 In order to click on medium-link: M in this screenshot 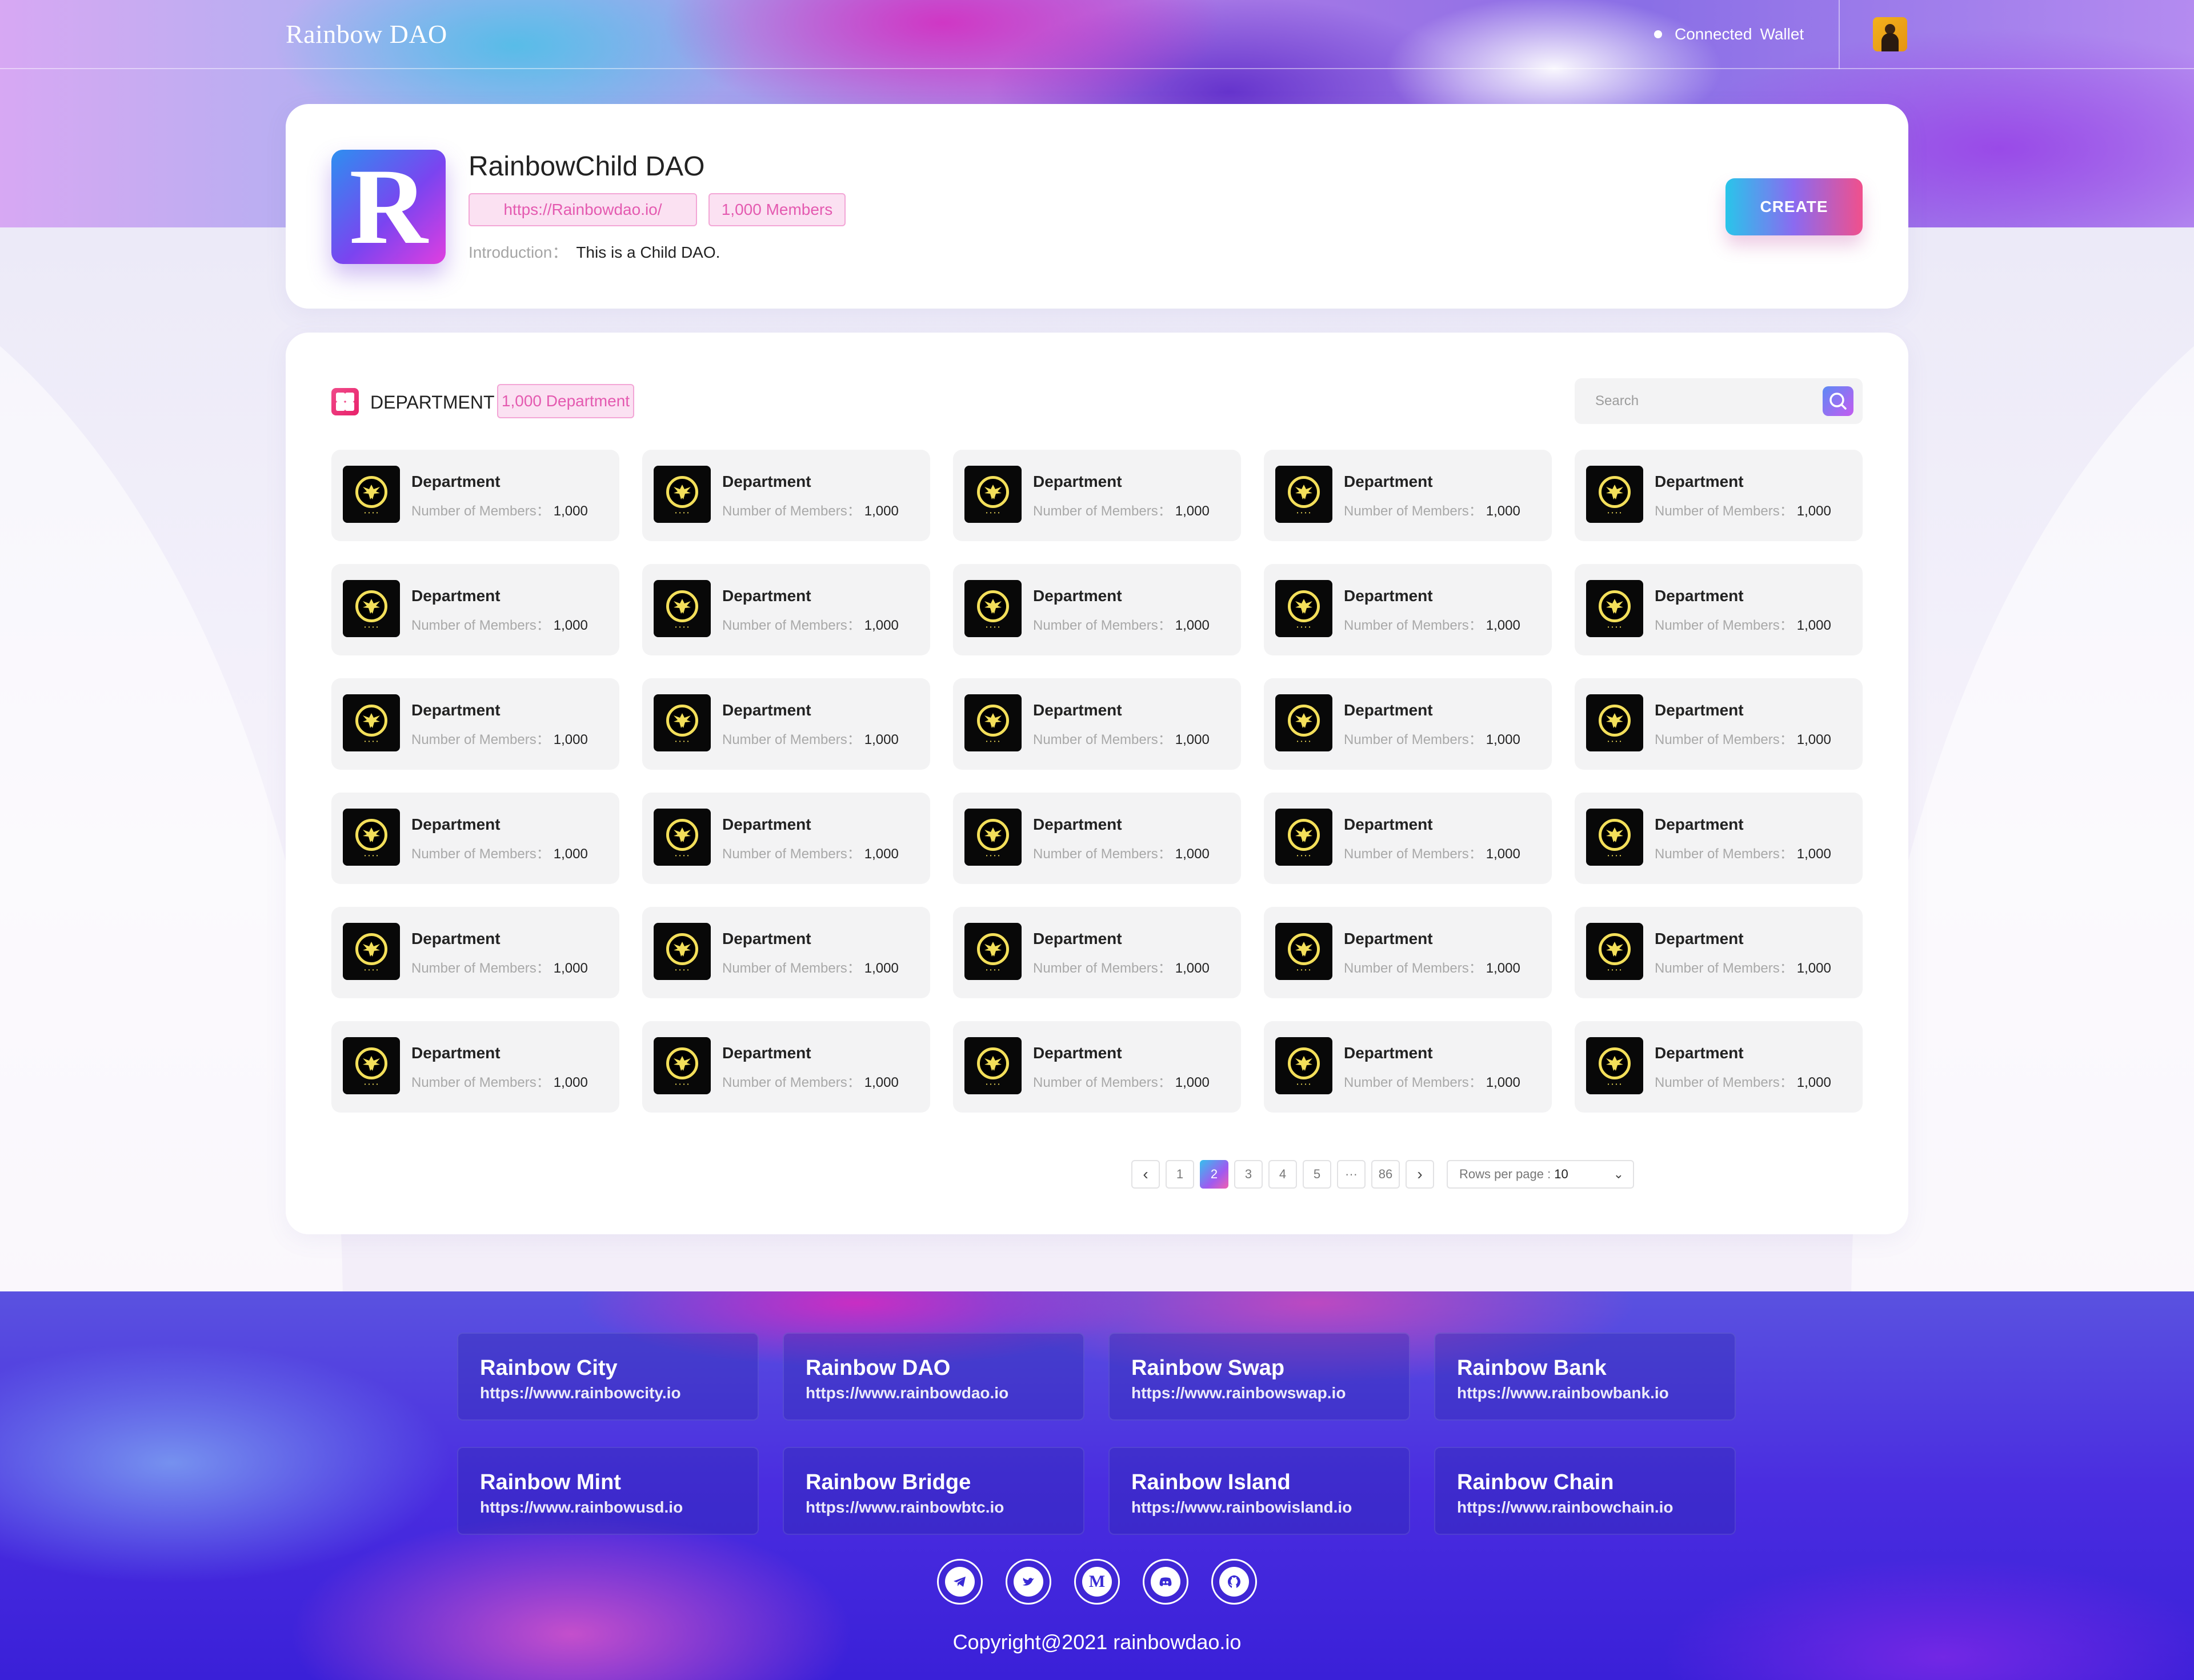, I will do `click(1097, 1582)`.